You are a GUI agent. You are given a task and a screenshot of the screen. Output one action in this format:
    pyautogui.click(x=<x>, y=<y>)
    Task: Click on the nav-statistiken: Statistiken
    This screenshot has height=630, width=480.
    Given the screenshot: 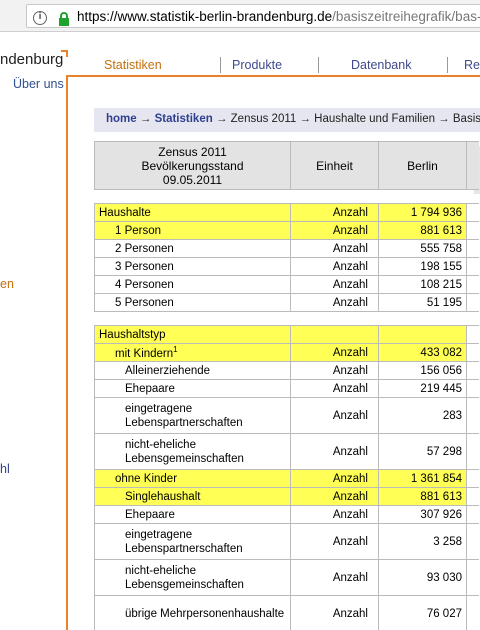 What is the action you would take?
    pyautogui.click(x=133, y=65)
    